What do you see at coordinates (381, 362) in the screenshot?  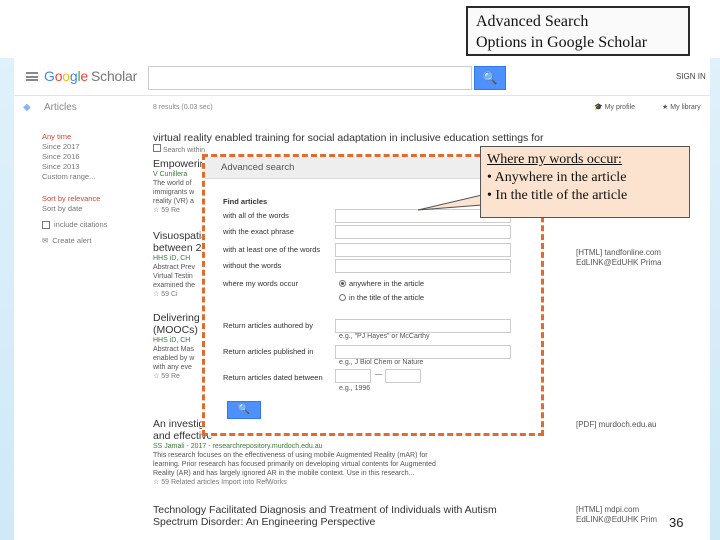 I see `published-example: e.g., J Biol Chem or Nature` at bounding box center [381, 362].